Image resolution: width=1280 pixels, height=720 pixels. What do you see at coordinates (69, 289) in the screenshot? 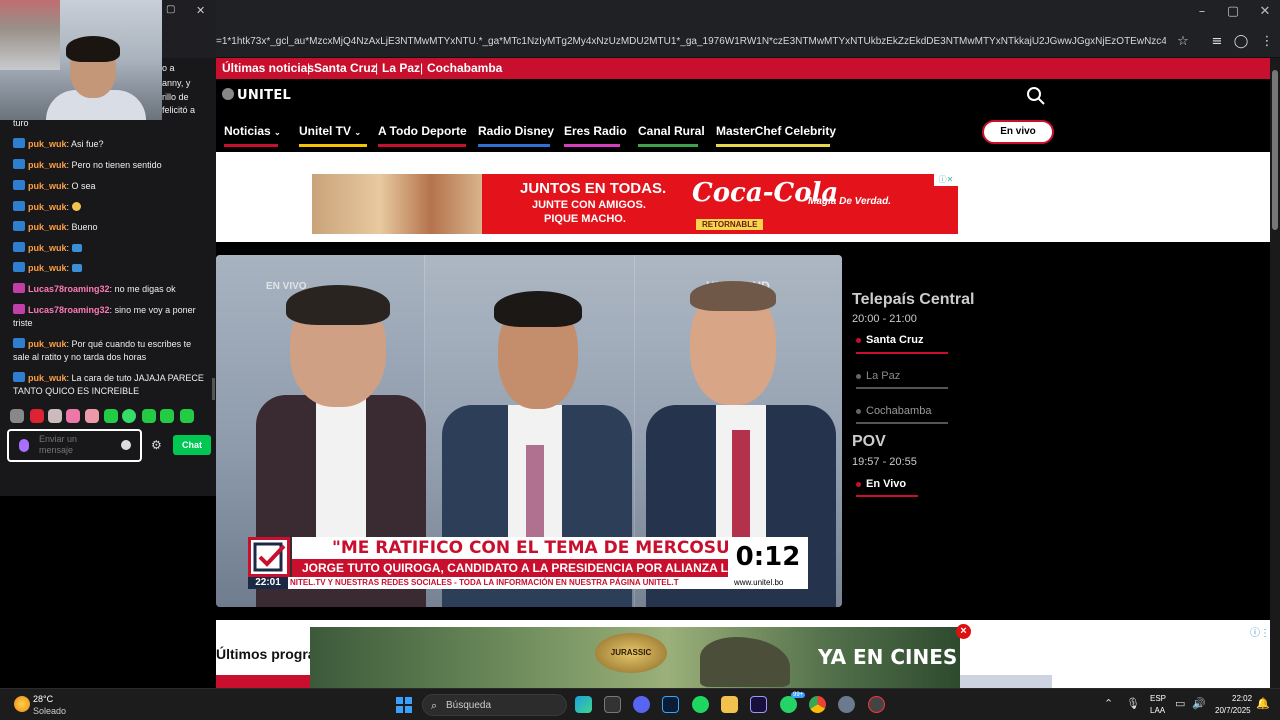
I see `chat-username: Lucas78roaming32` at bounding box center [69, 289].